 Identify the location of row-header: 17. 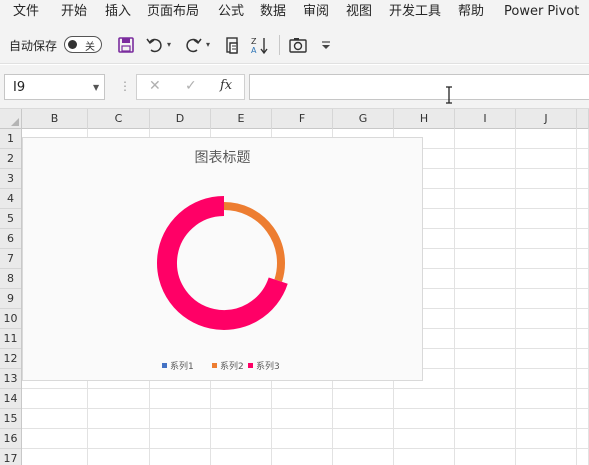
(10, 457).